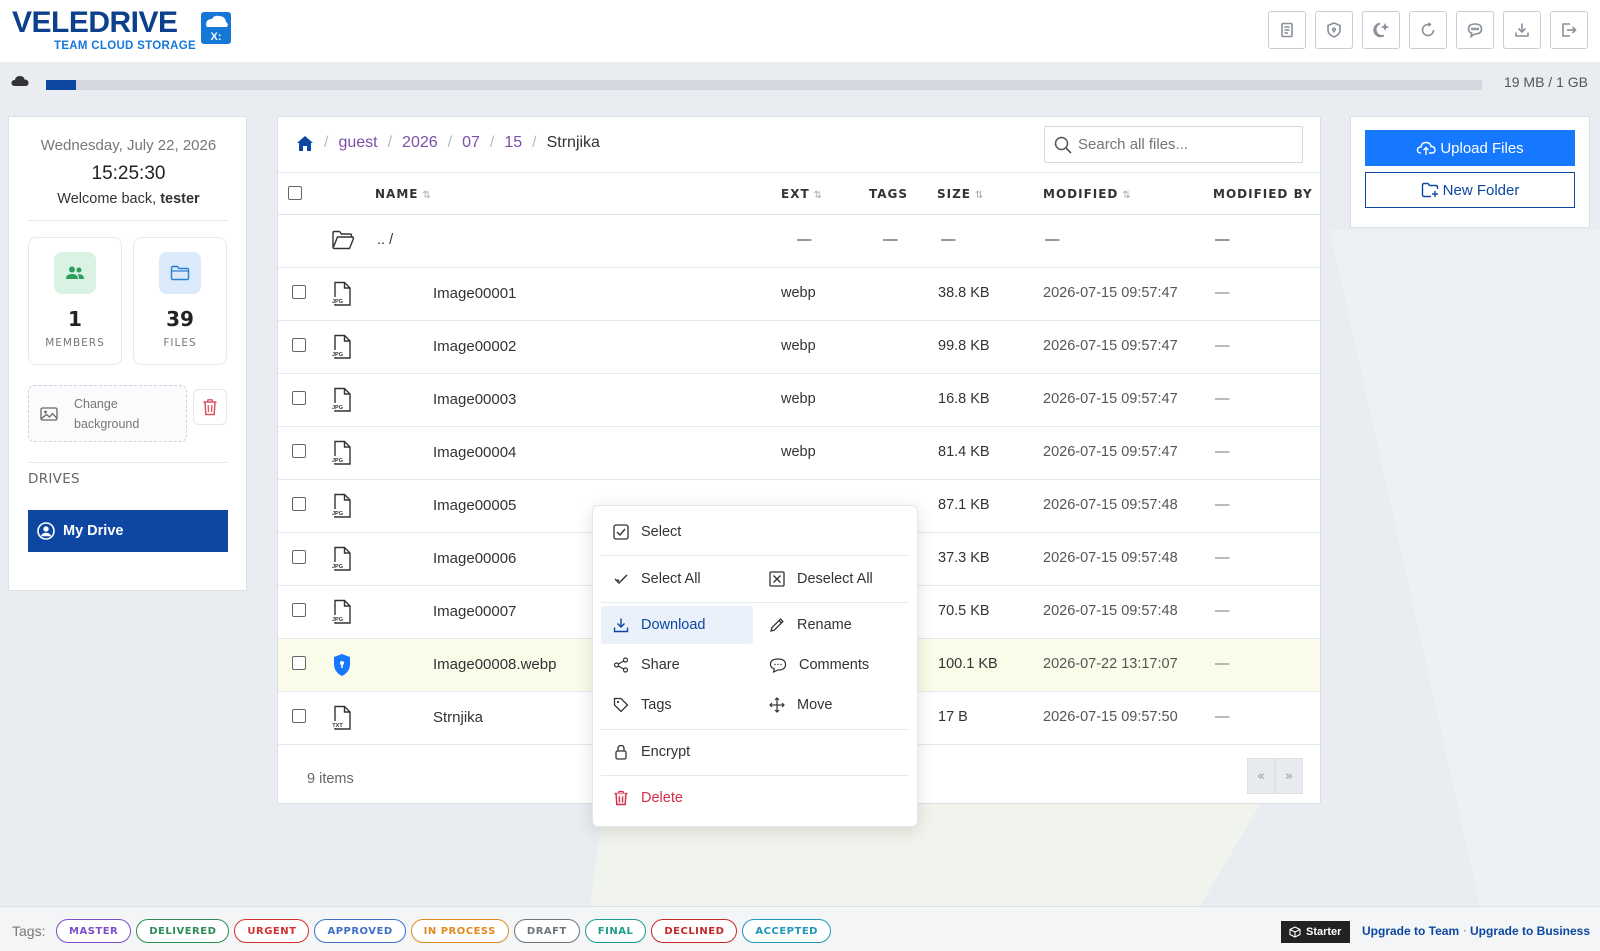 The image size is (1600, 951). What do you see at coordinates (755, 798) in the screenshot?
I see `menu-item-delete: Delete` at bounding box center [755, 798].